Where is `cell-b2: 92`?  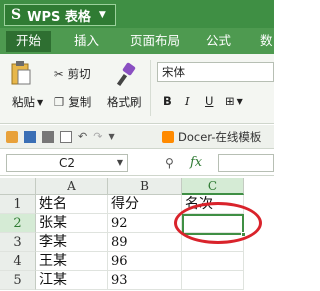 cell-b2: 92 is located at coordinates (145, 223).